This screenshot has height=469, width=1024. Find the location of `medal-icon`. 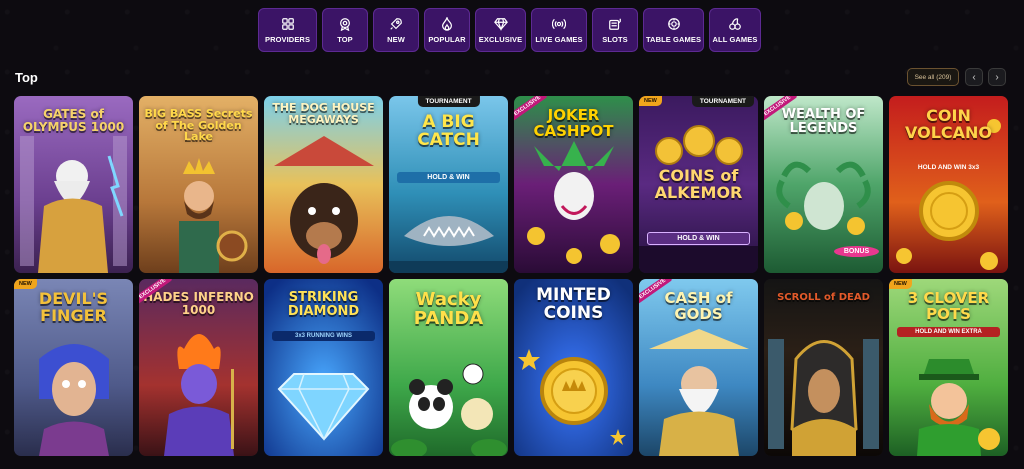

medal-icon is located at coordinates (345, 24).